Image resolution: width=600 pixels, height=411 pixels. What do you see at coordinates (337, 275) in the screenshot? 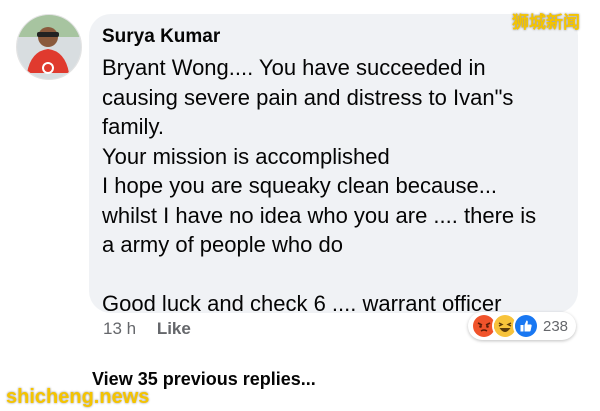
I see `comment-line-blank` at bounding box center [337, 275].